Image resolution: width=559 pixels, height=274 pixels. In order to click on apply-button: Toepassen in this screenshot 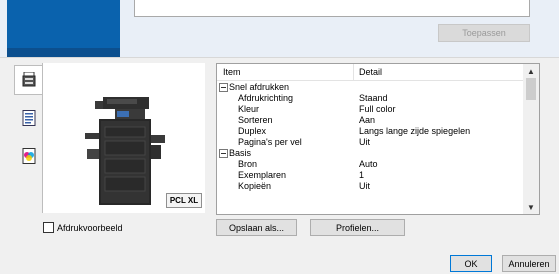, I will do `click(484, 33)`.